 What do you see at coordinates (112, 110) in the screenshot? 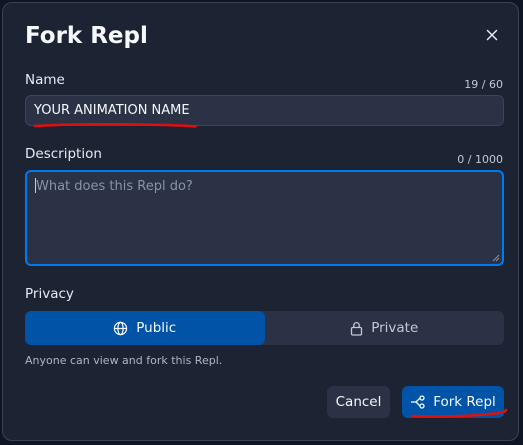
I see `name-input-value: YOUR ANIMATION NAME` at bounding box center [112, 110].